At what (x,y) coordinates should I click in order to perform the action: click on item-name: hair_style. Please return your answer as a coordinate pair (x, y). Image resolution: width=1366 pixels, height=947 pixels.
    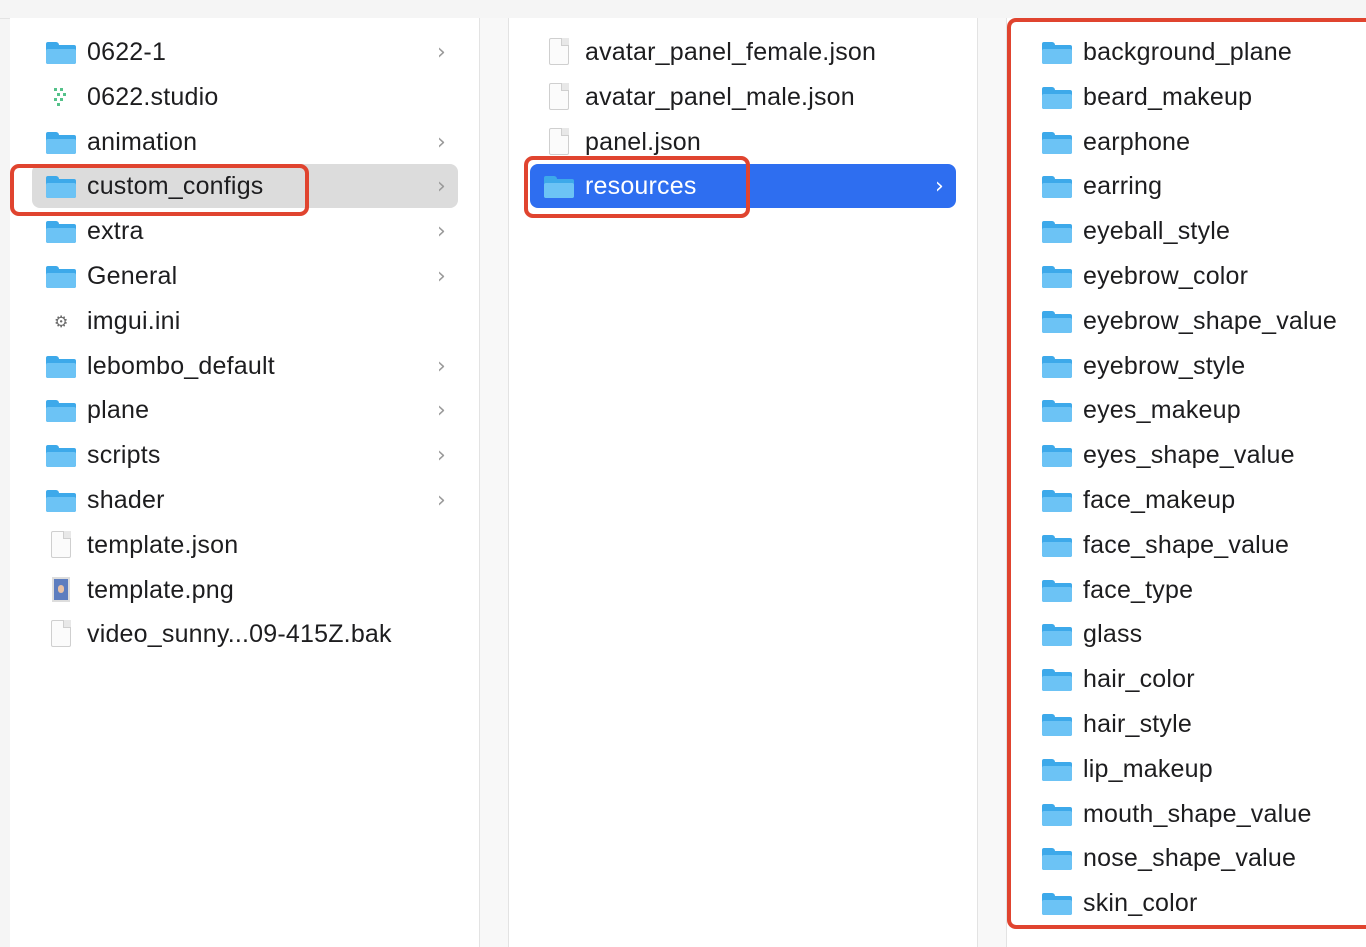
    Looking at the image, I should click on (1137, 723).